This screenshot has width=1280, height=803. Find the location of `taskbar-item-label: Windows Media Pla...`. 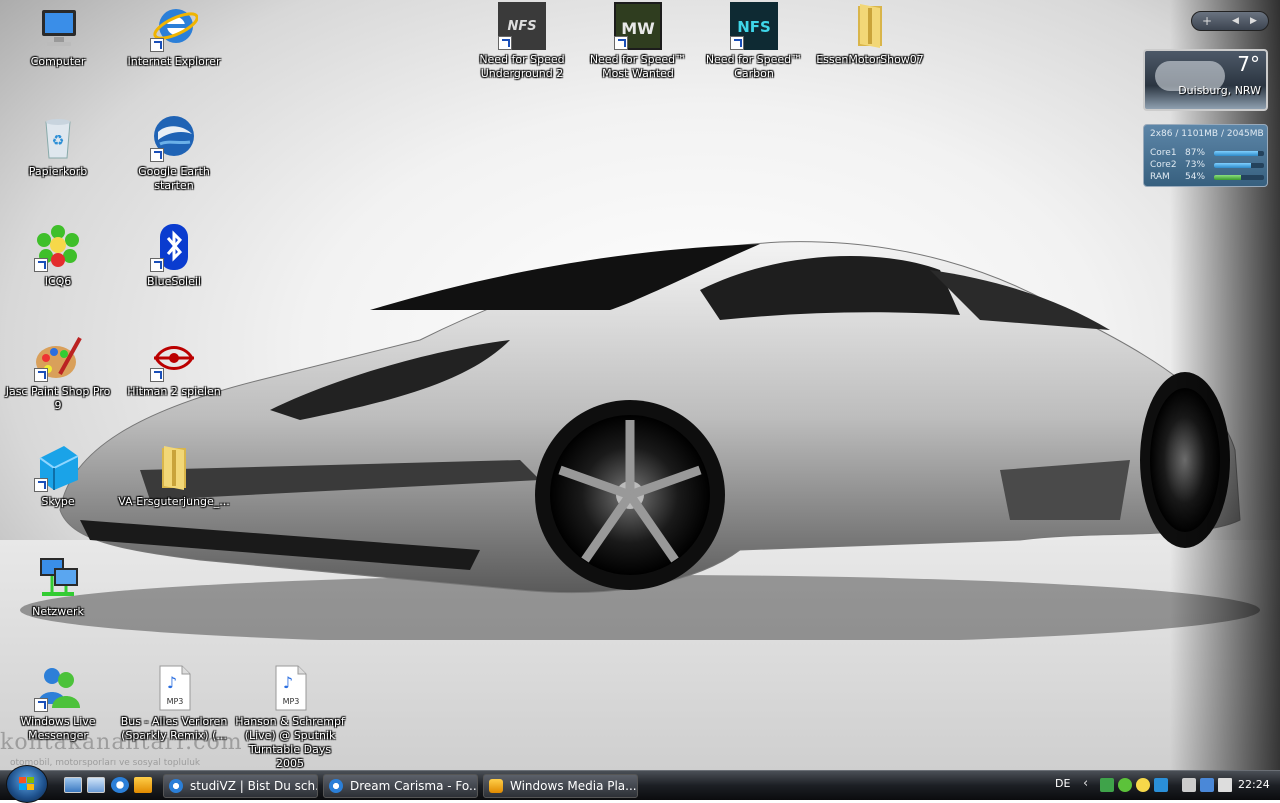

taskbar-item-label: Windows Media Pla... is located at coordinates (573, 786).